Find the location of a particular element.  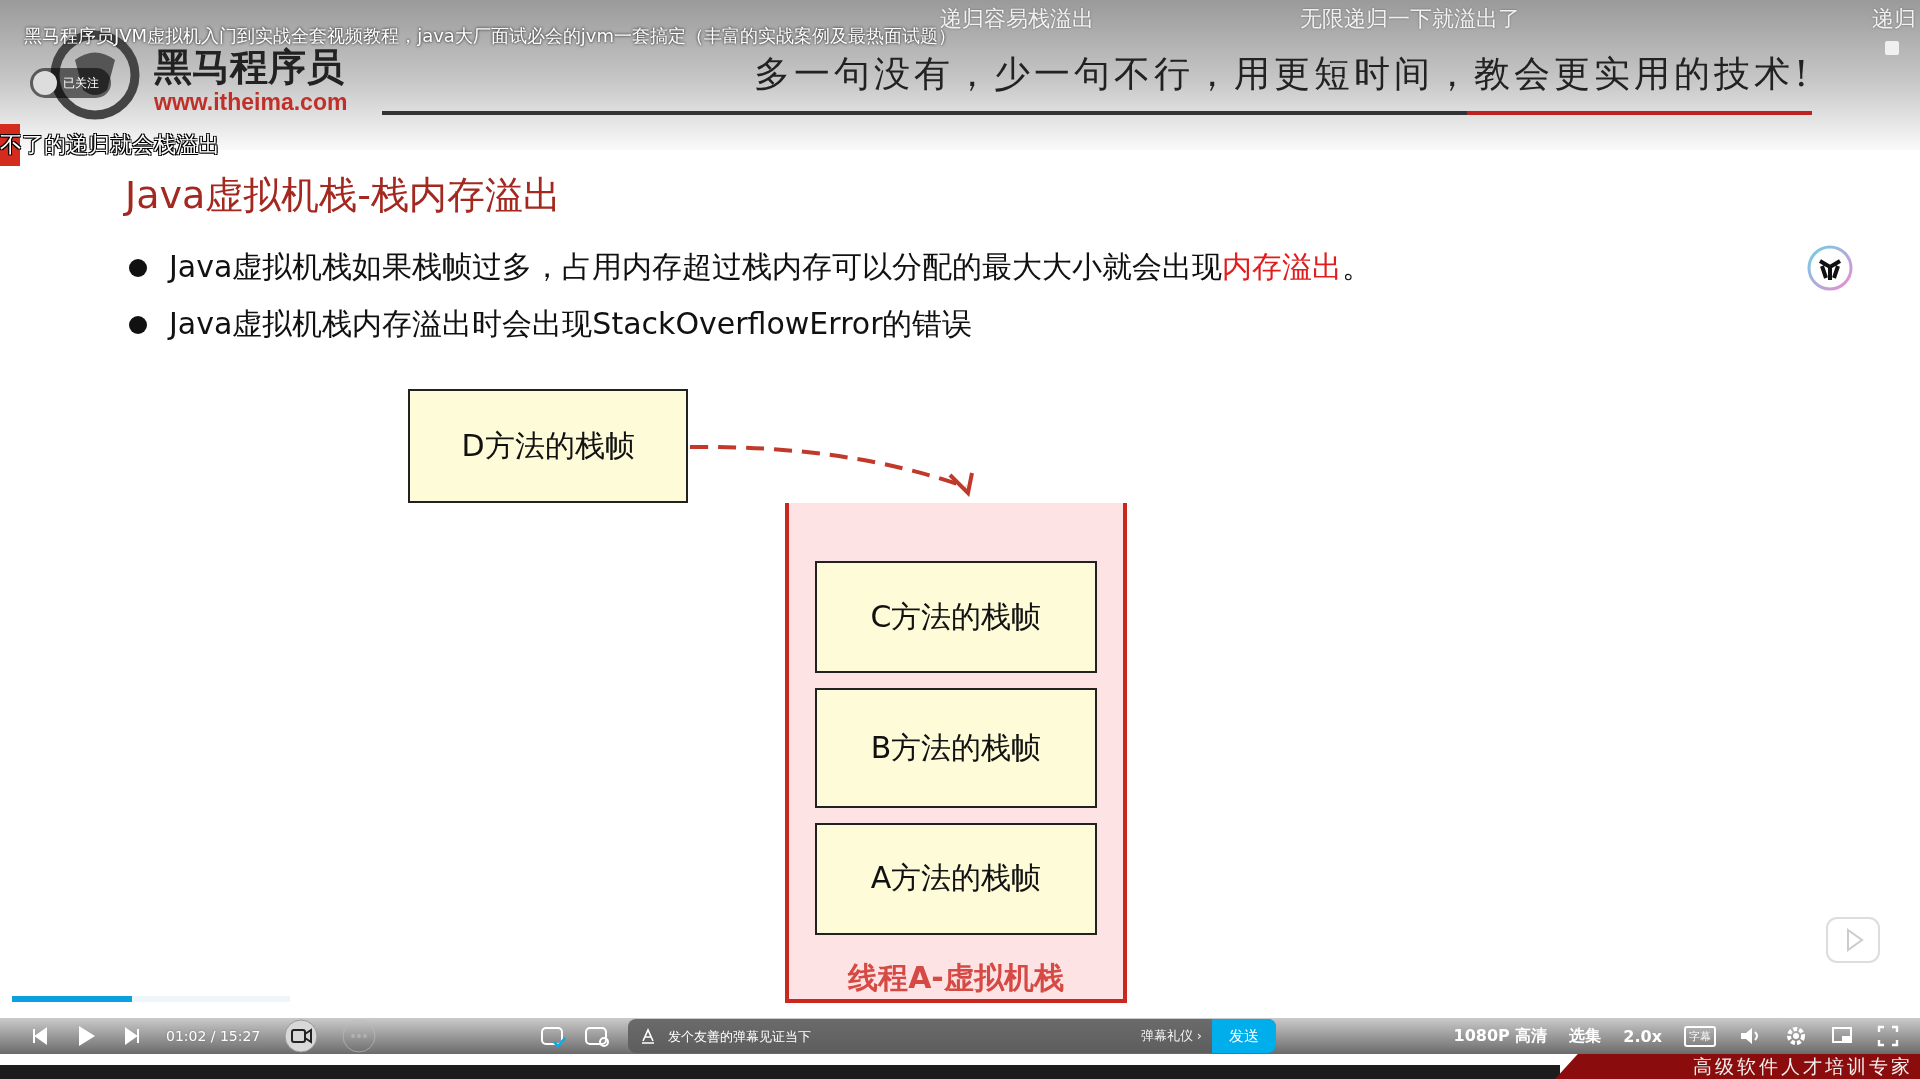

next-icon is located at coordinates (132, 1036).